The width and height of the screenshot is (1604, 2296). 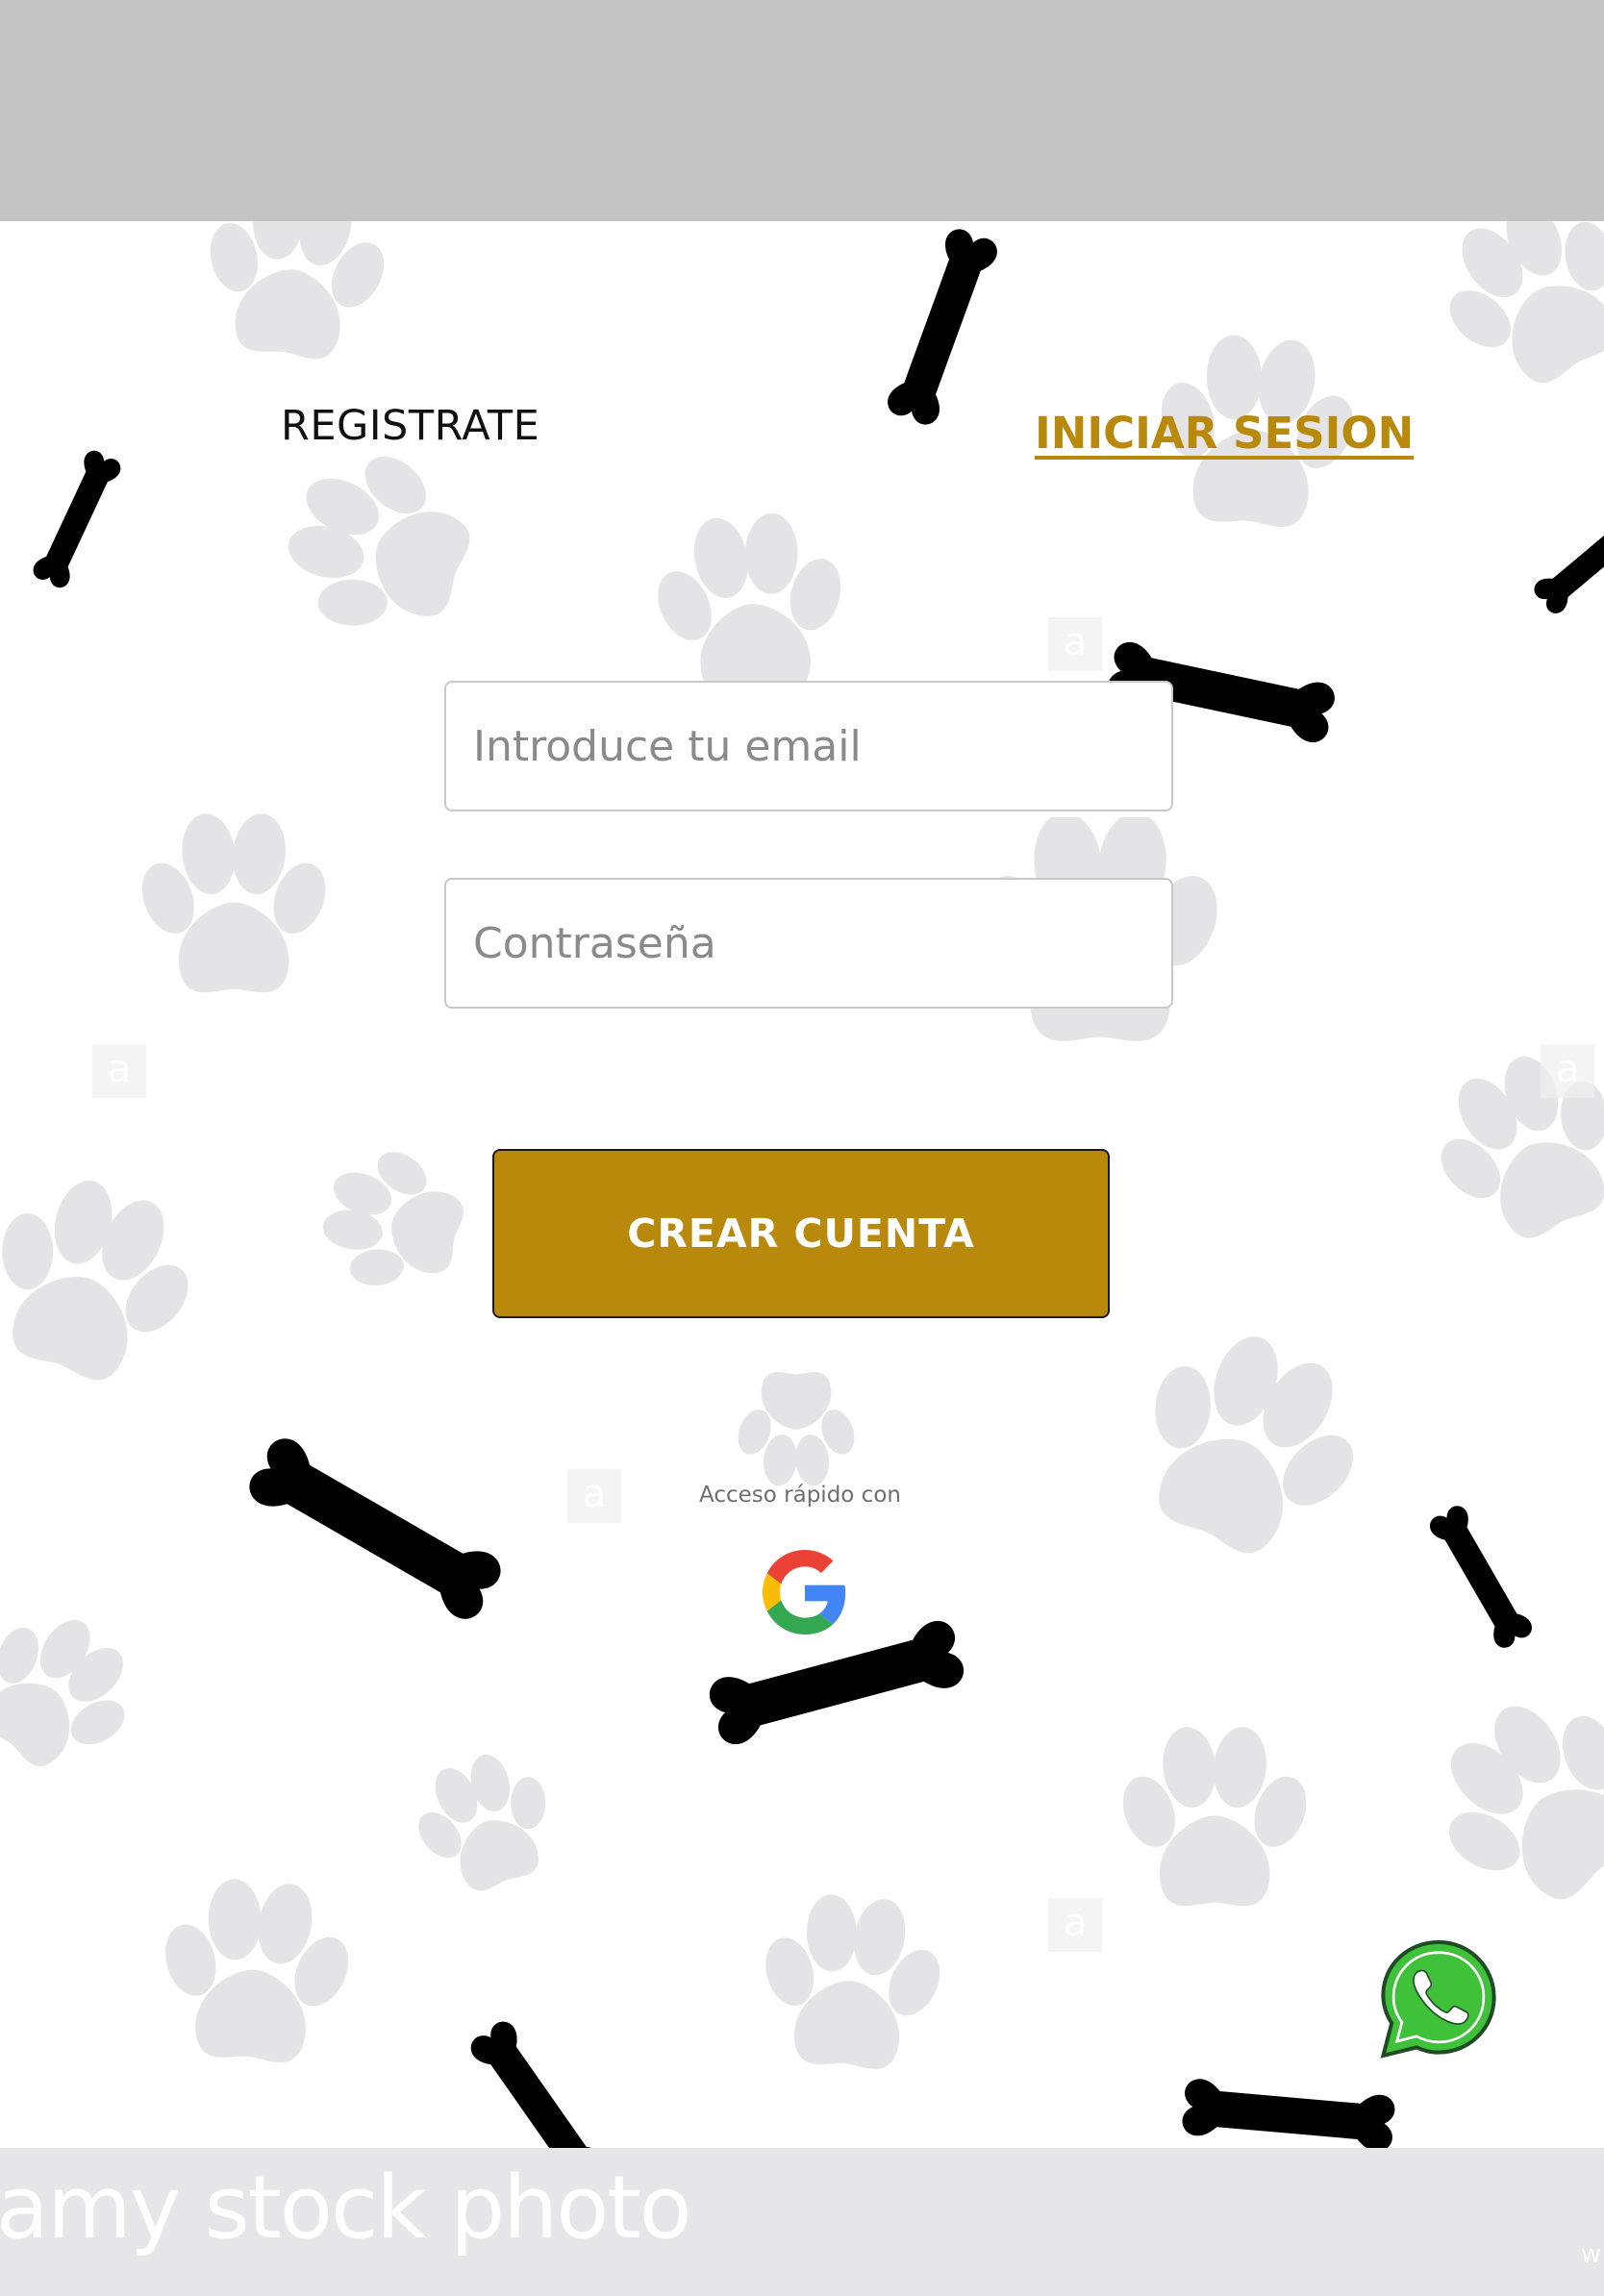 I want to click on tab-register: REGISTRATE, so click(x=410, y=426).